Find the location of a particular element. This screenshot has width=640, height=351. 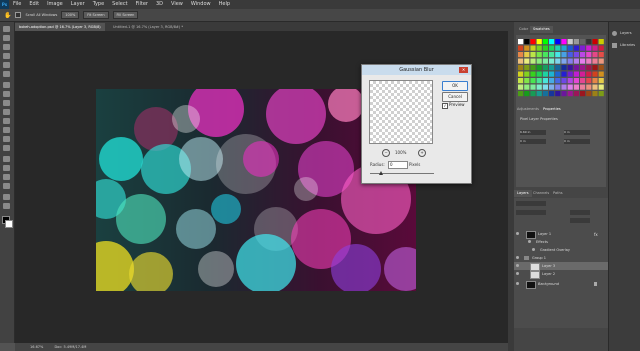

hand-tool-icon is located at coordinates (6, 197).